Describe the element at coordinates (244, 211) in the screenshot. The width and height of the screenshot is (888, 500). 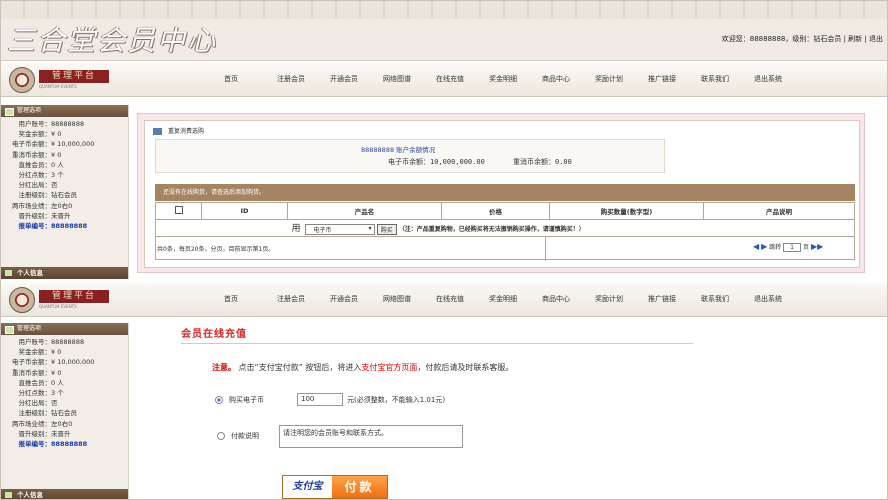
I see `col-id: ID` at that location.